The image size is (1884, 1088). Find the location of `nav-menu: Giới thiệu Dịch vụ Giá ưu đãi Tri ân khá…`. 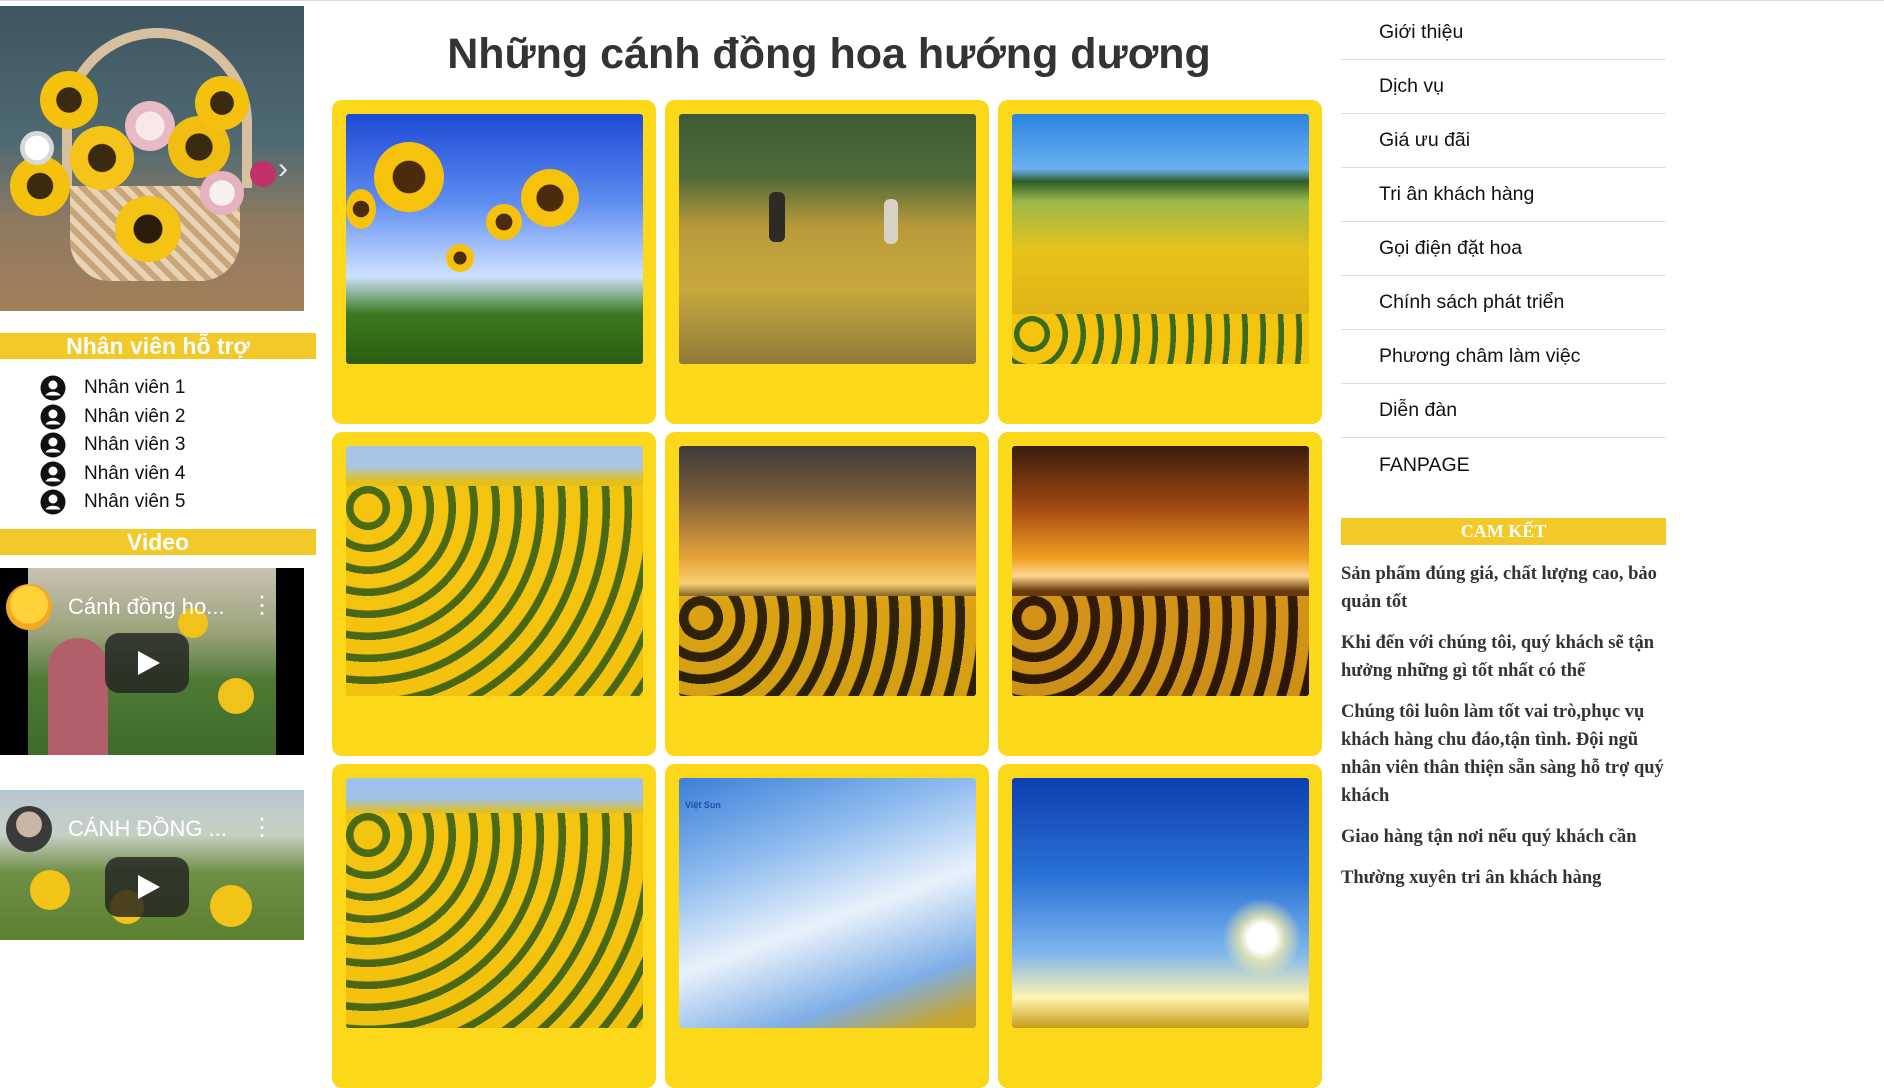

nav-menu: Giới thiệu Dịch vụ Giá ưu đãi Tri ân khá… is located at coordinates (1503, 249).